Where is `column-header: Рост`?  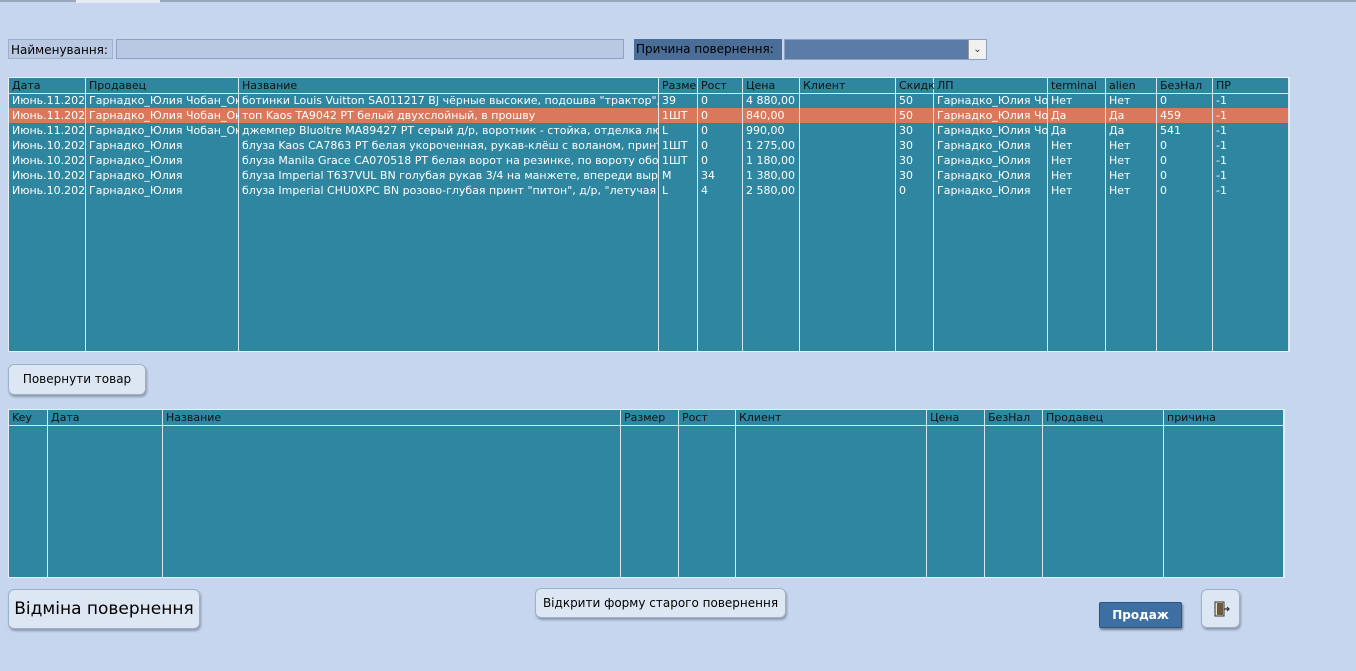 column-header: Рост is located at coordinates (720, 85).